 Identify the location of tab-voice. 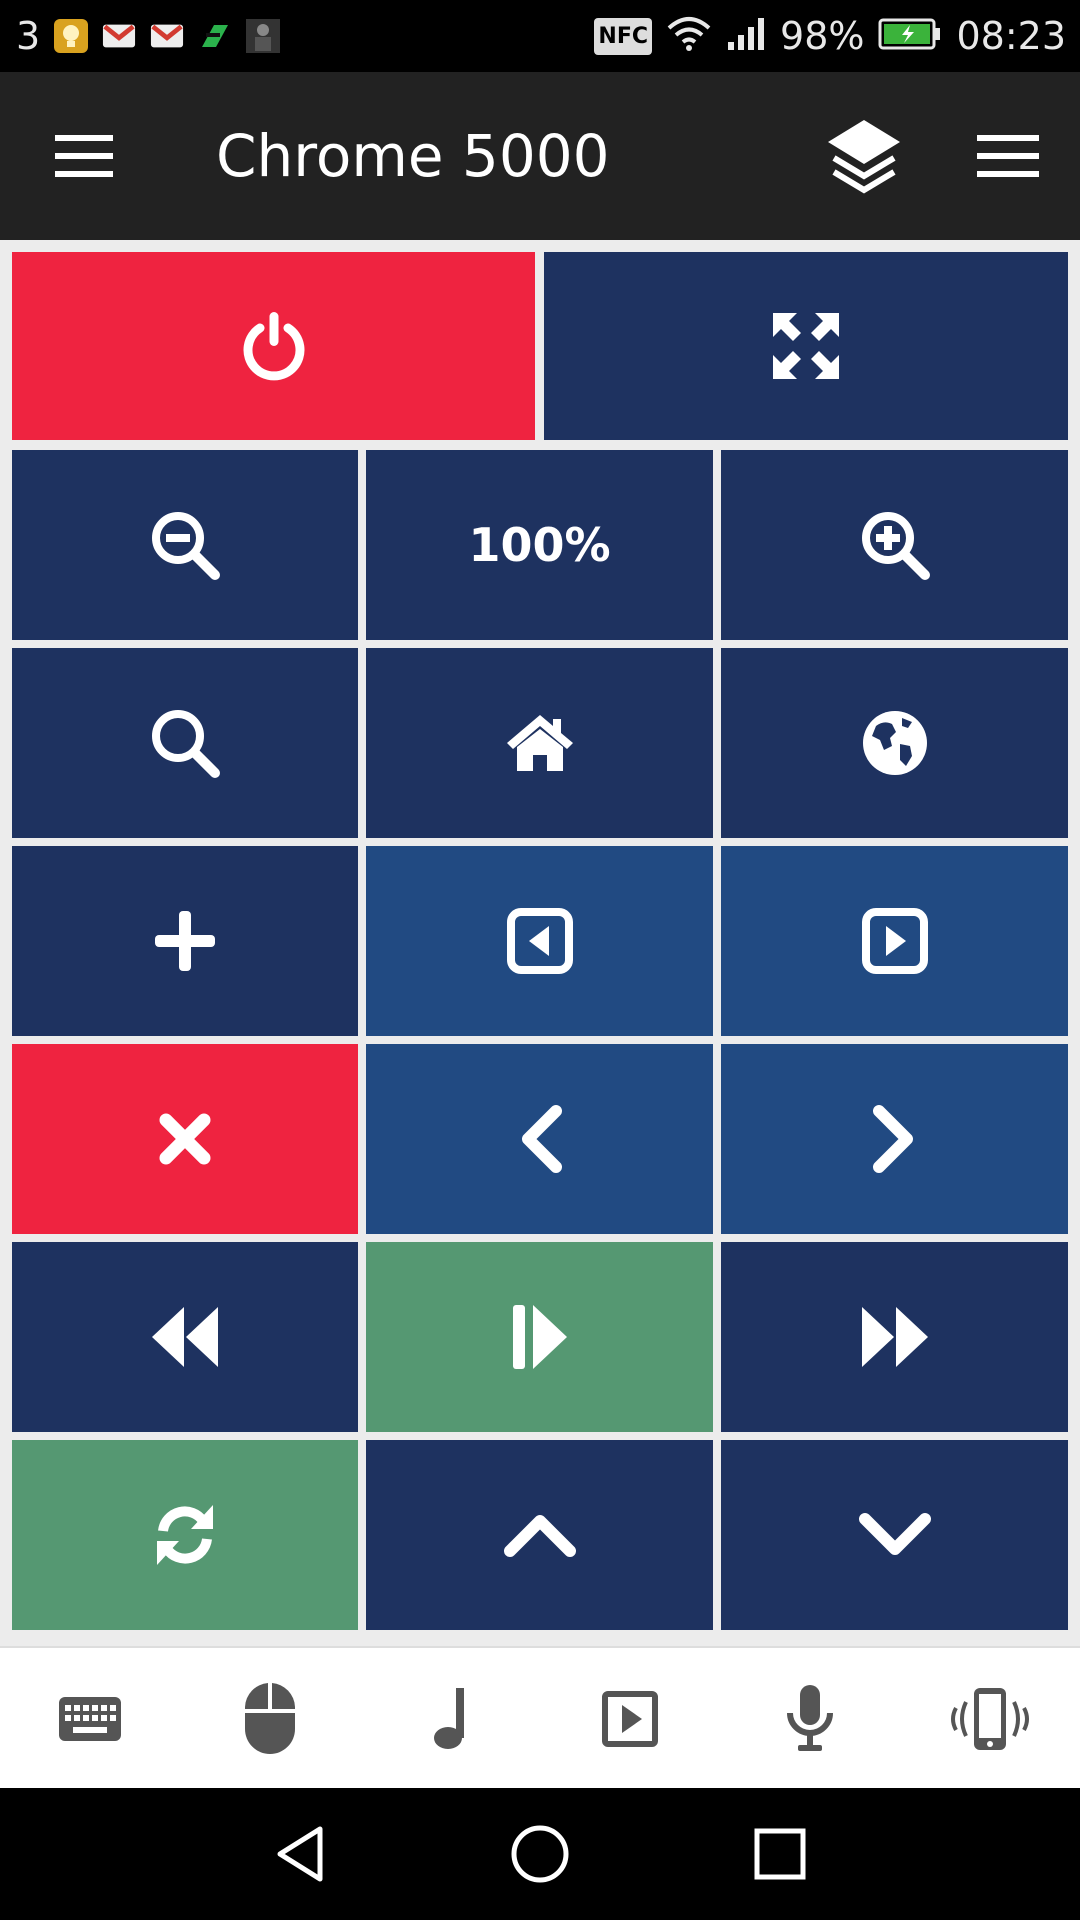
(810, 1719).